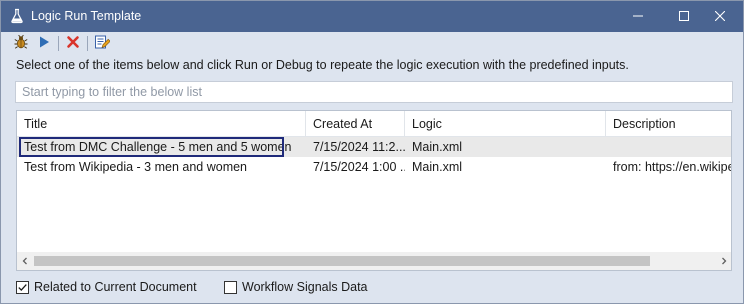 This screenshot has height=304, width=744. What do you see at coordinates (684, 17) in the screenshot?
I see `maximize-icon` at bounding box center [684, 17].